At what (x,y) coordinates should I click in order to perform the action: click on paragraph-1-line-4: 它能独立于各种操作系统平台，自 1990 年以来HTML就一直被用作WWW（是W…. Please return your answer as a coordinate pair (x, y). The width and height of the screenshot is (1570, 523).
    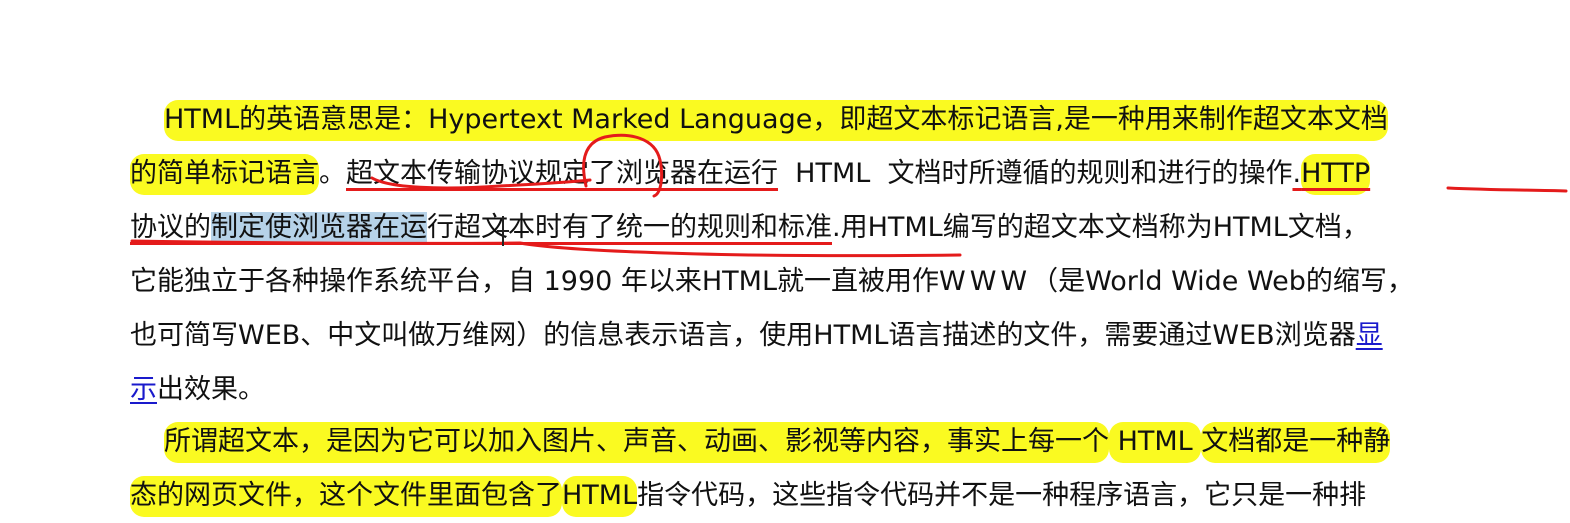
    Looking at the image, I should click on (840, 282).